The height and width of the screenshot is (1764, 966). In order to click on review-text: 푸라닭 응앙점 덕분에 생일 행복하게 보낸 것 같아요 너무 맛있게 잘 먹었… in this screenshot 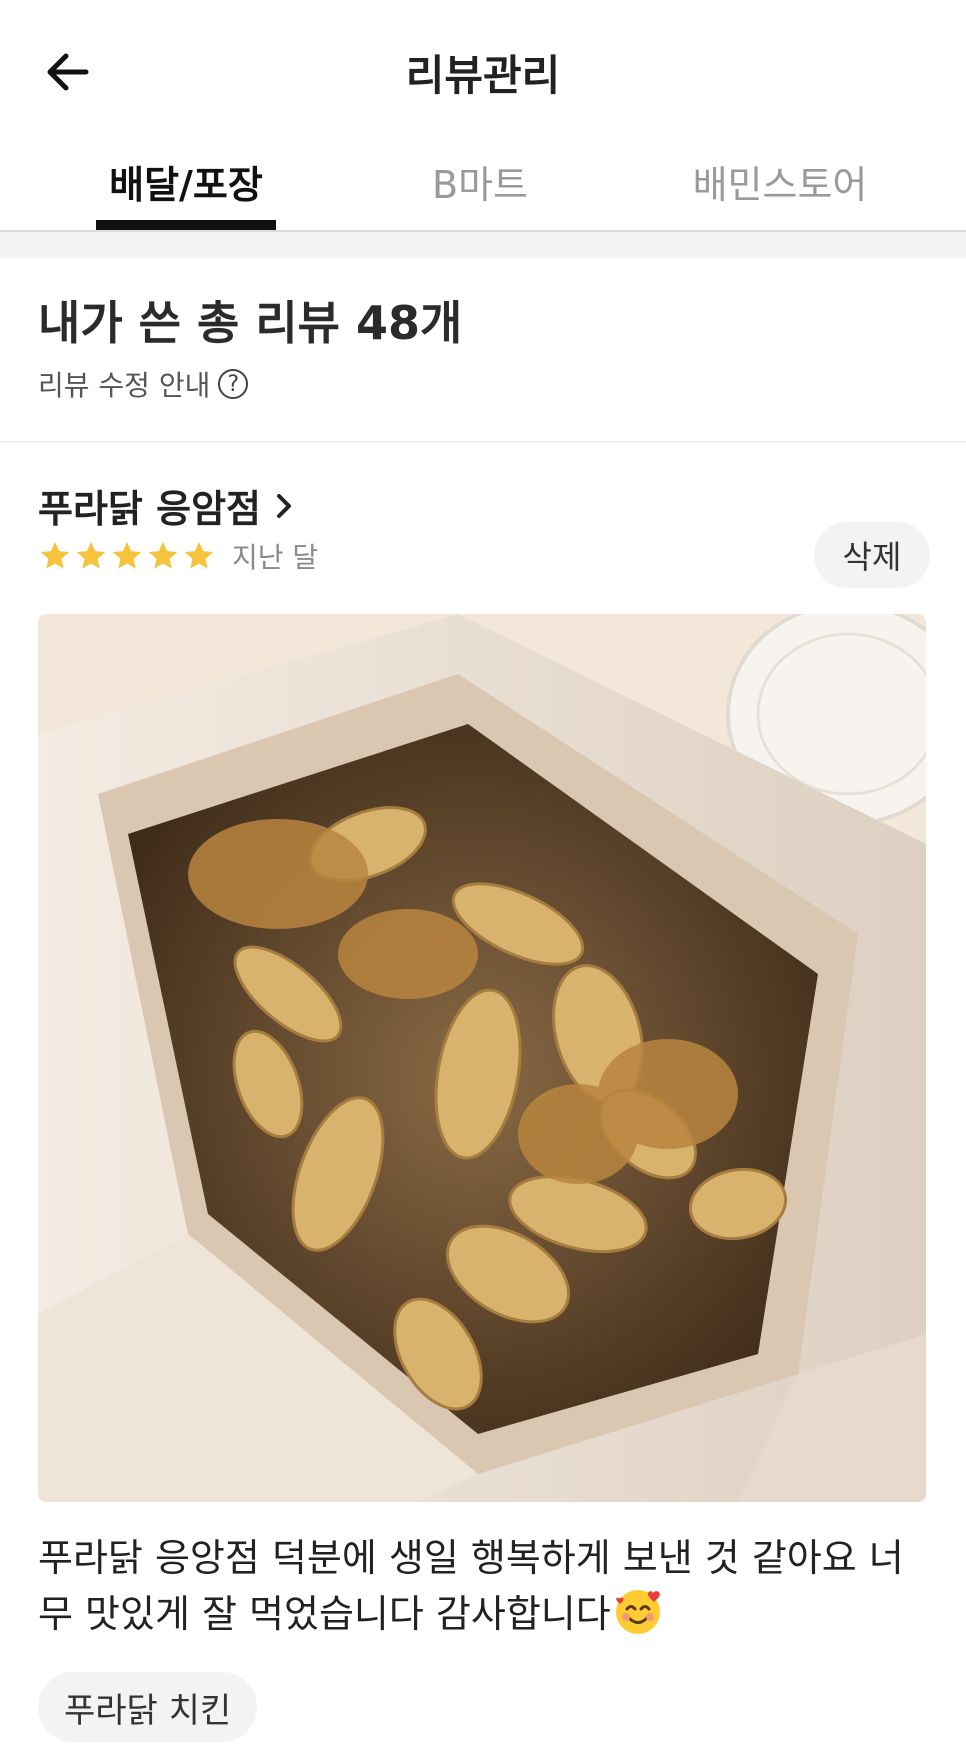, I will do `click(488, 1586)`.